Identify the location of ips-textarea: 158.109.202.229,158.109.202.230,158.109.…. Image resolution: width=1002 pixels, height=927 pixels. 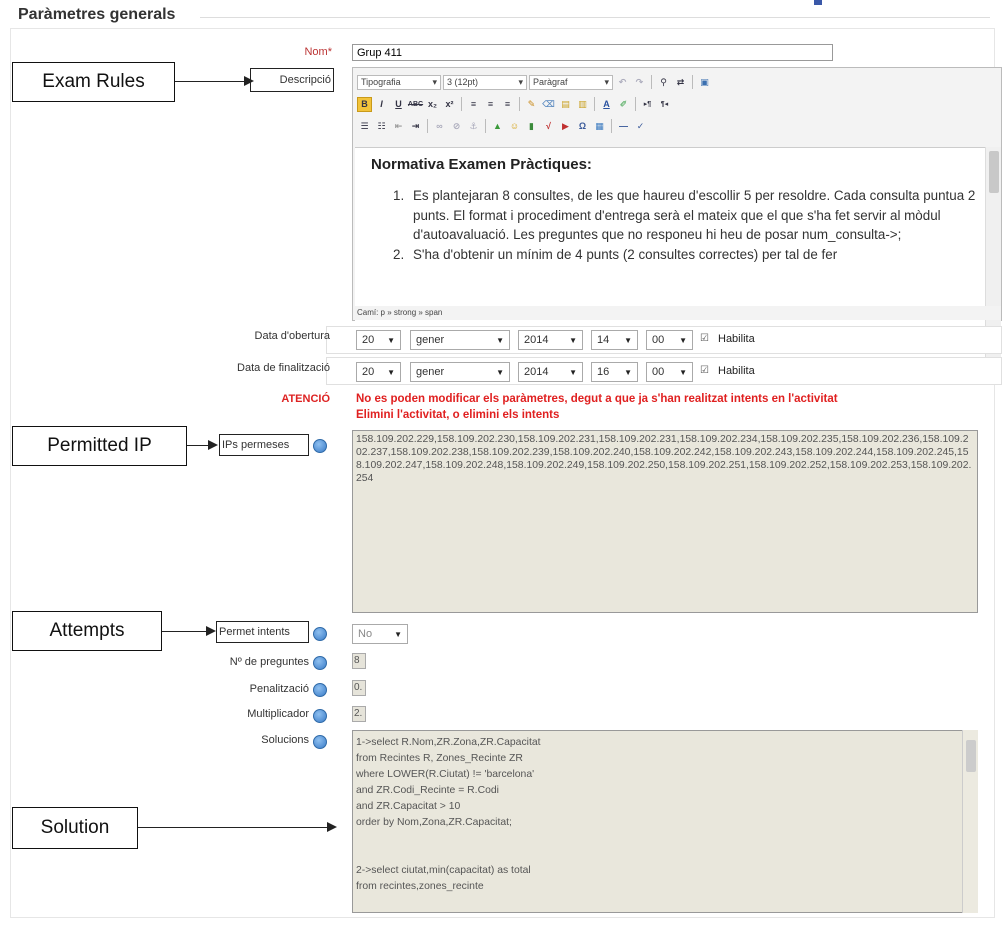
(665, 521).